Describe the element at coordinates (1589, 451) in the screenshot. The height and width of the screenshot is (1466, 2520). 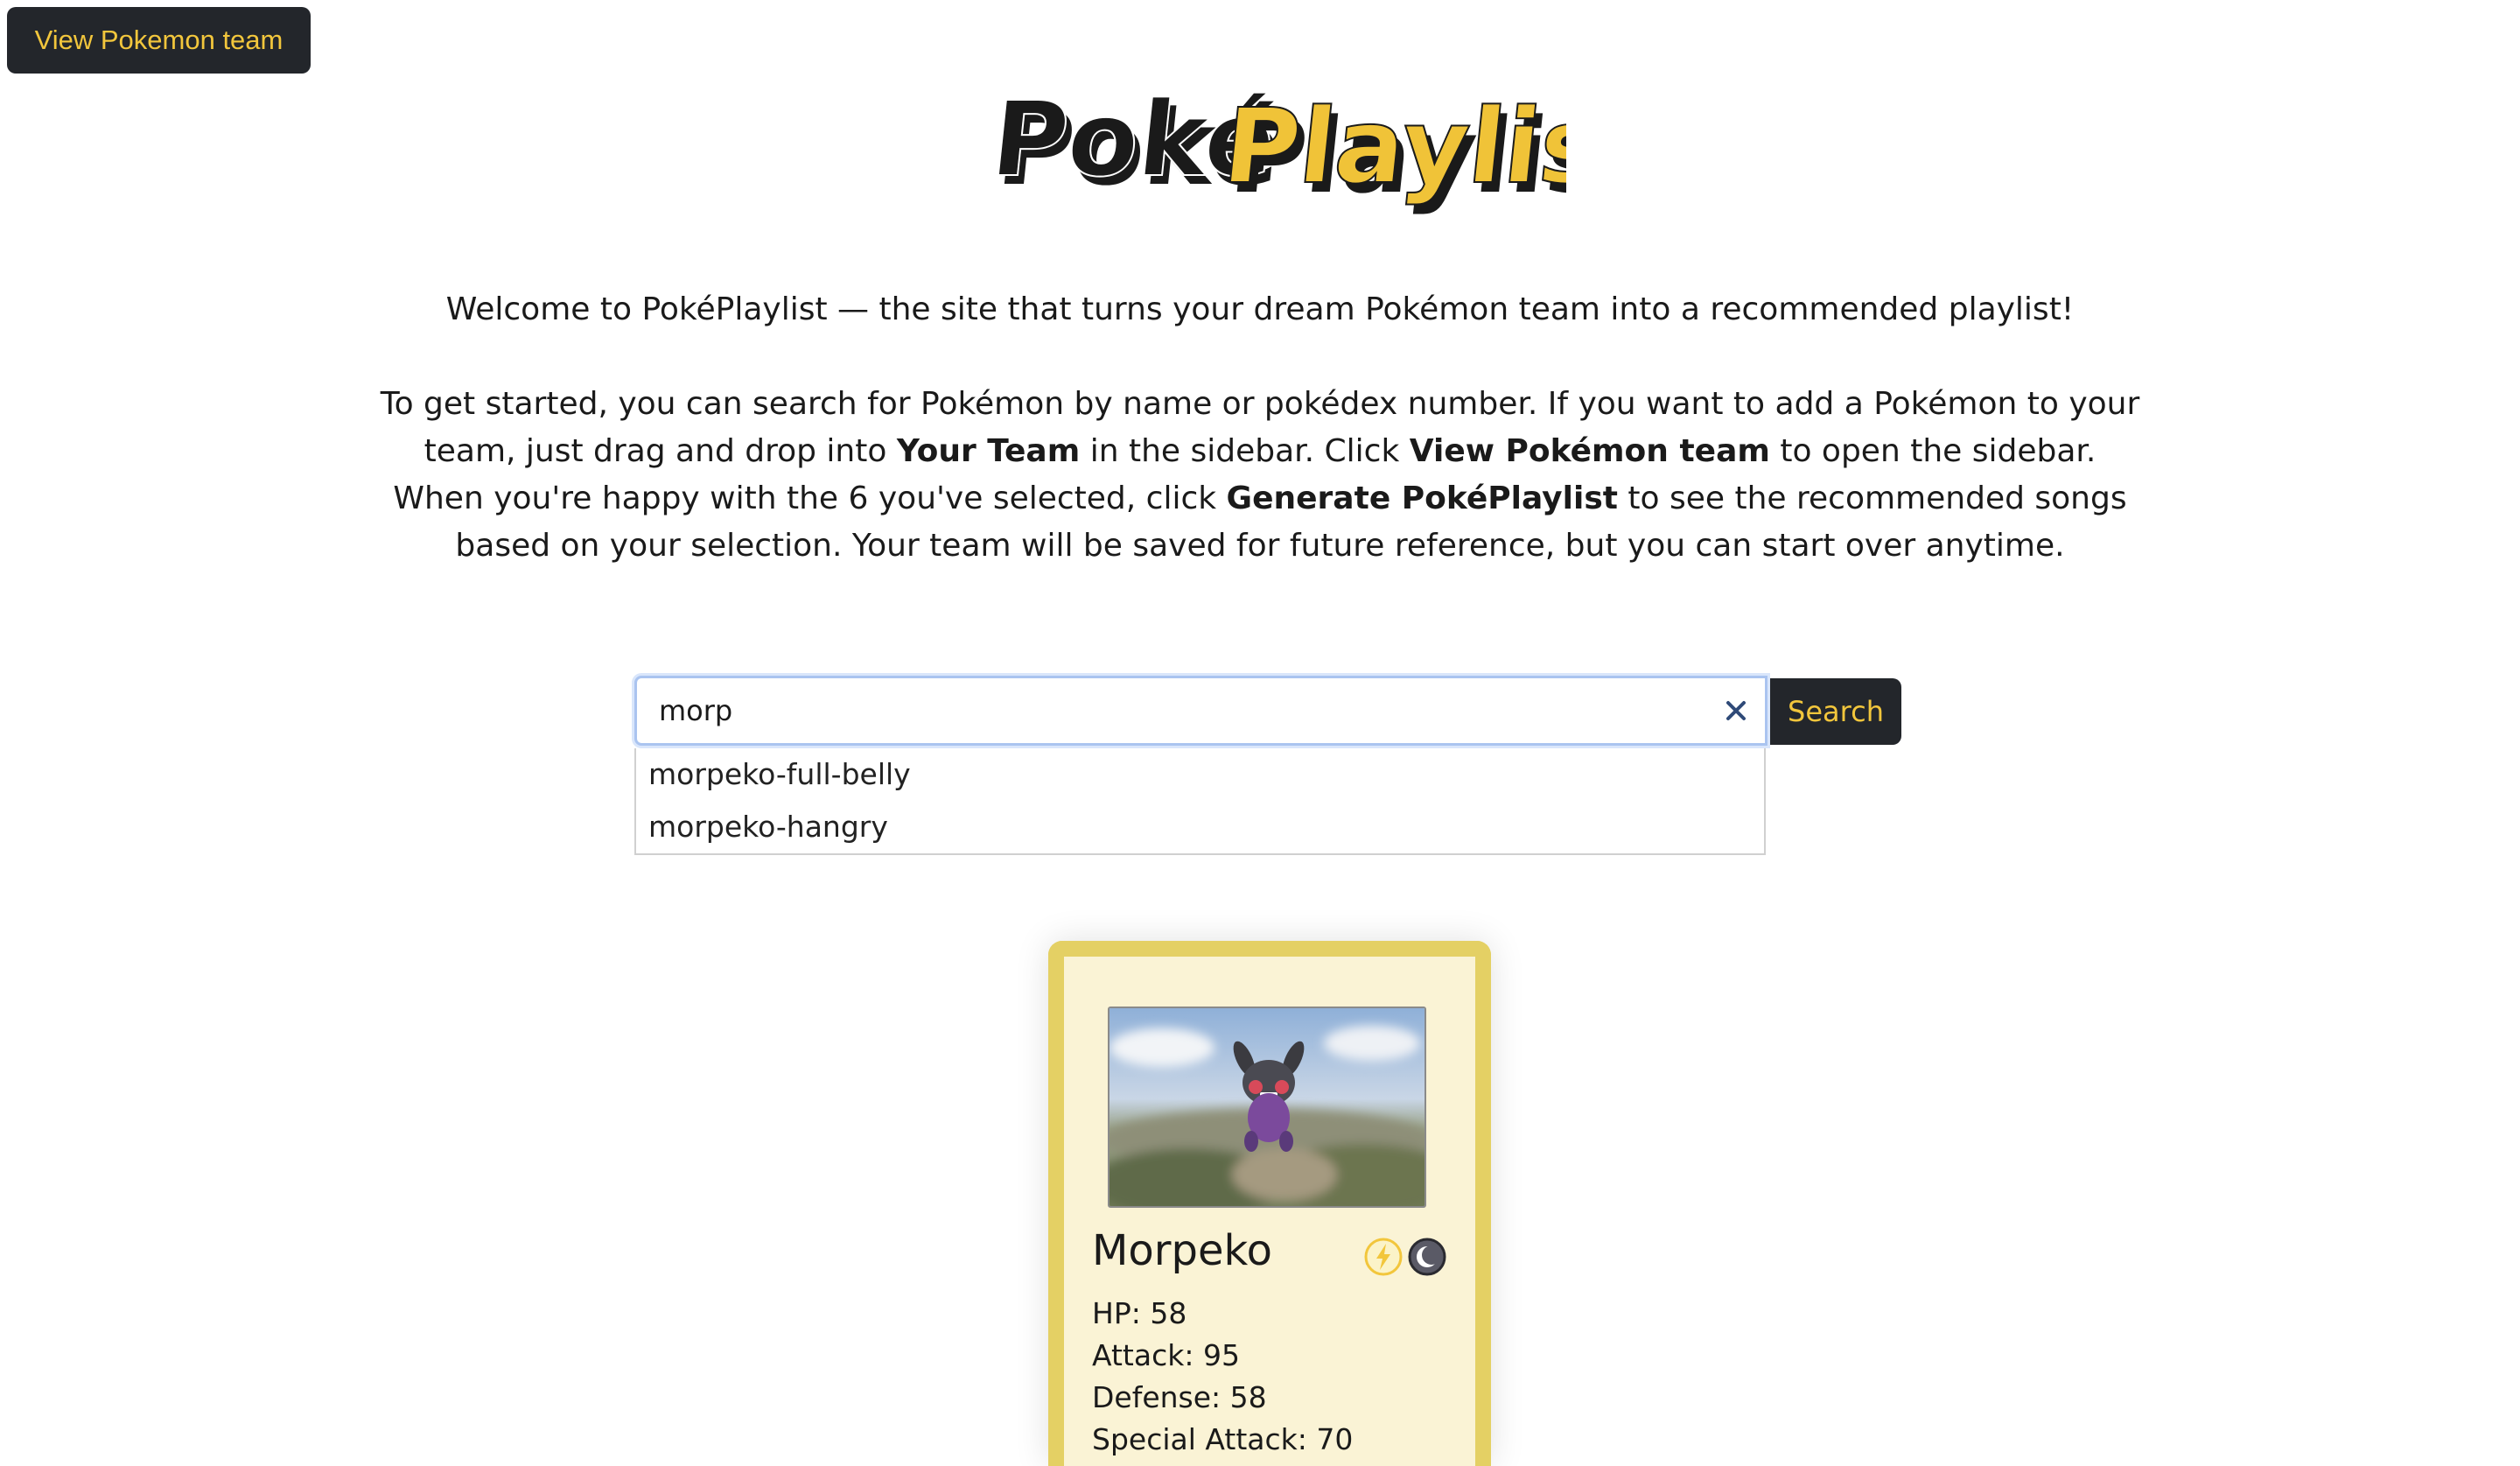
I see `instructions-view-team: View Pokémon team` at that location.